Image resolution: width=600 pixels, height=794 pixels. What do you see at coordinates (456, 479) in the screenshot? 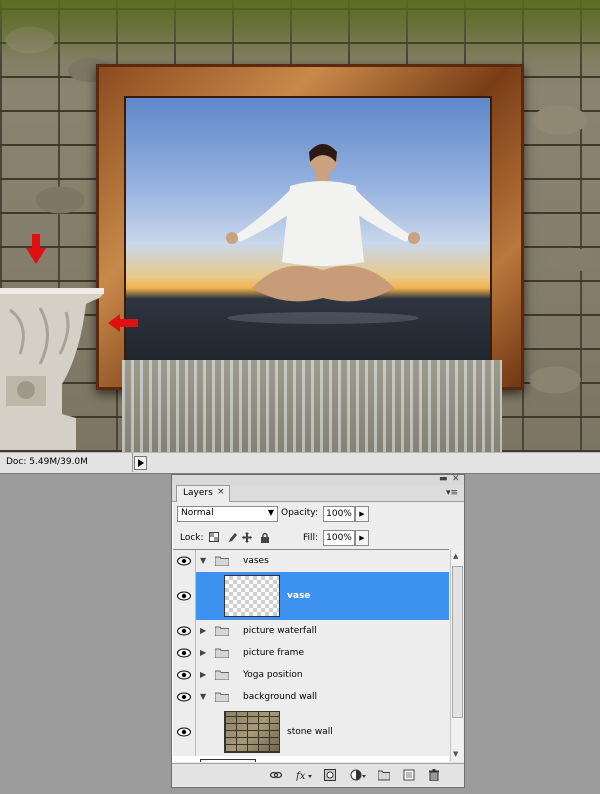
I see `panel-close-icon: ✕` at bounding box center [456, 479].